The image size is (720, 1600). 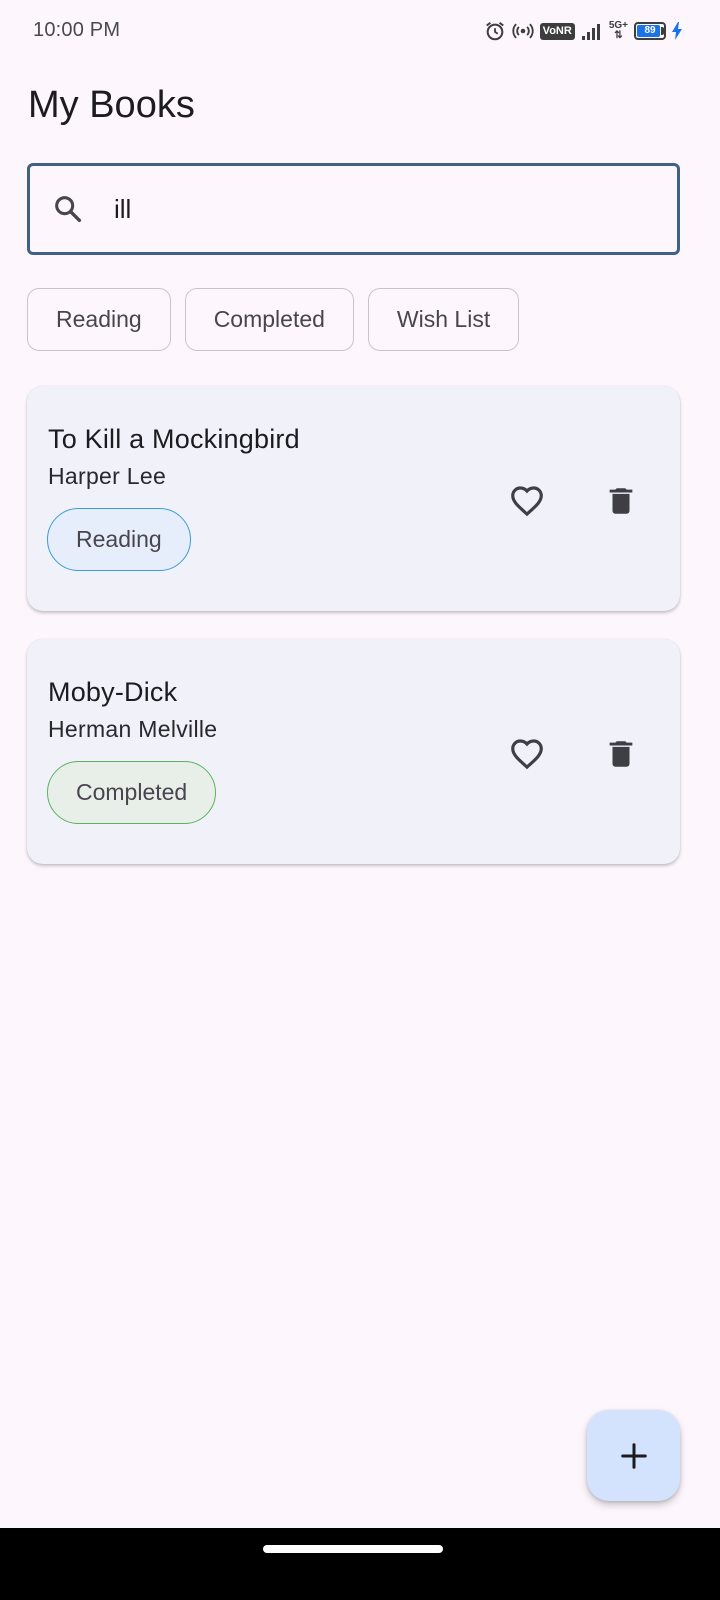 I want to click on battery-icon: 89, so click(x=650, y=31).